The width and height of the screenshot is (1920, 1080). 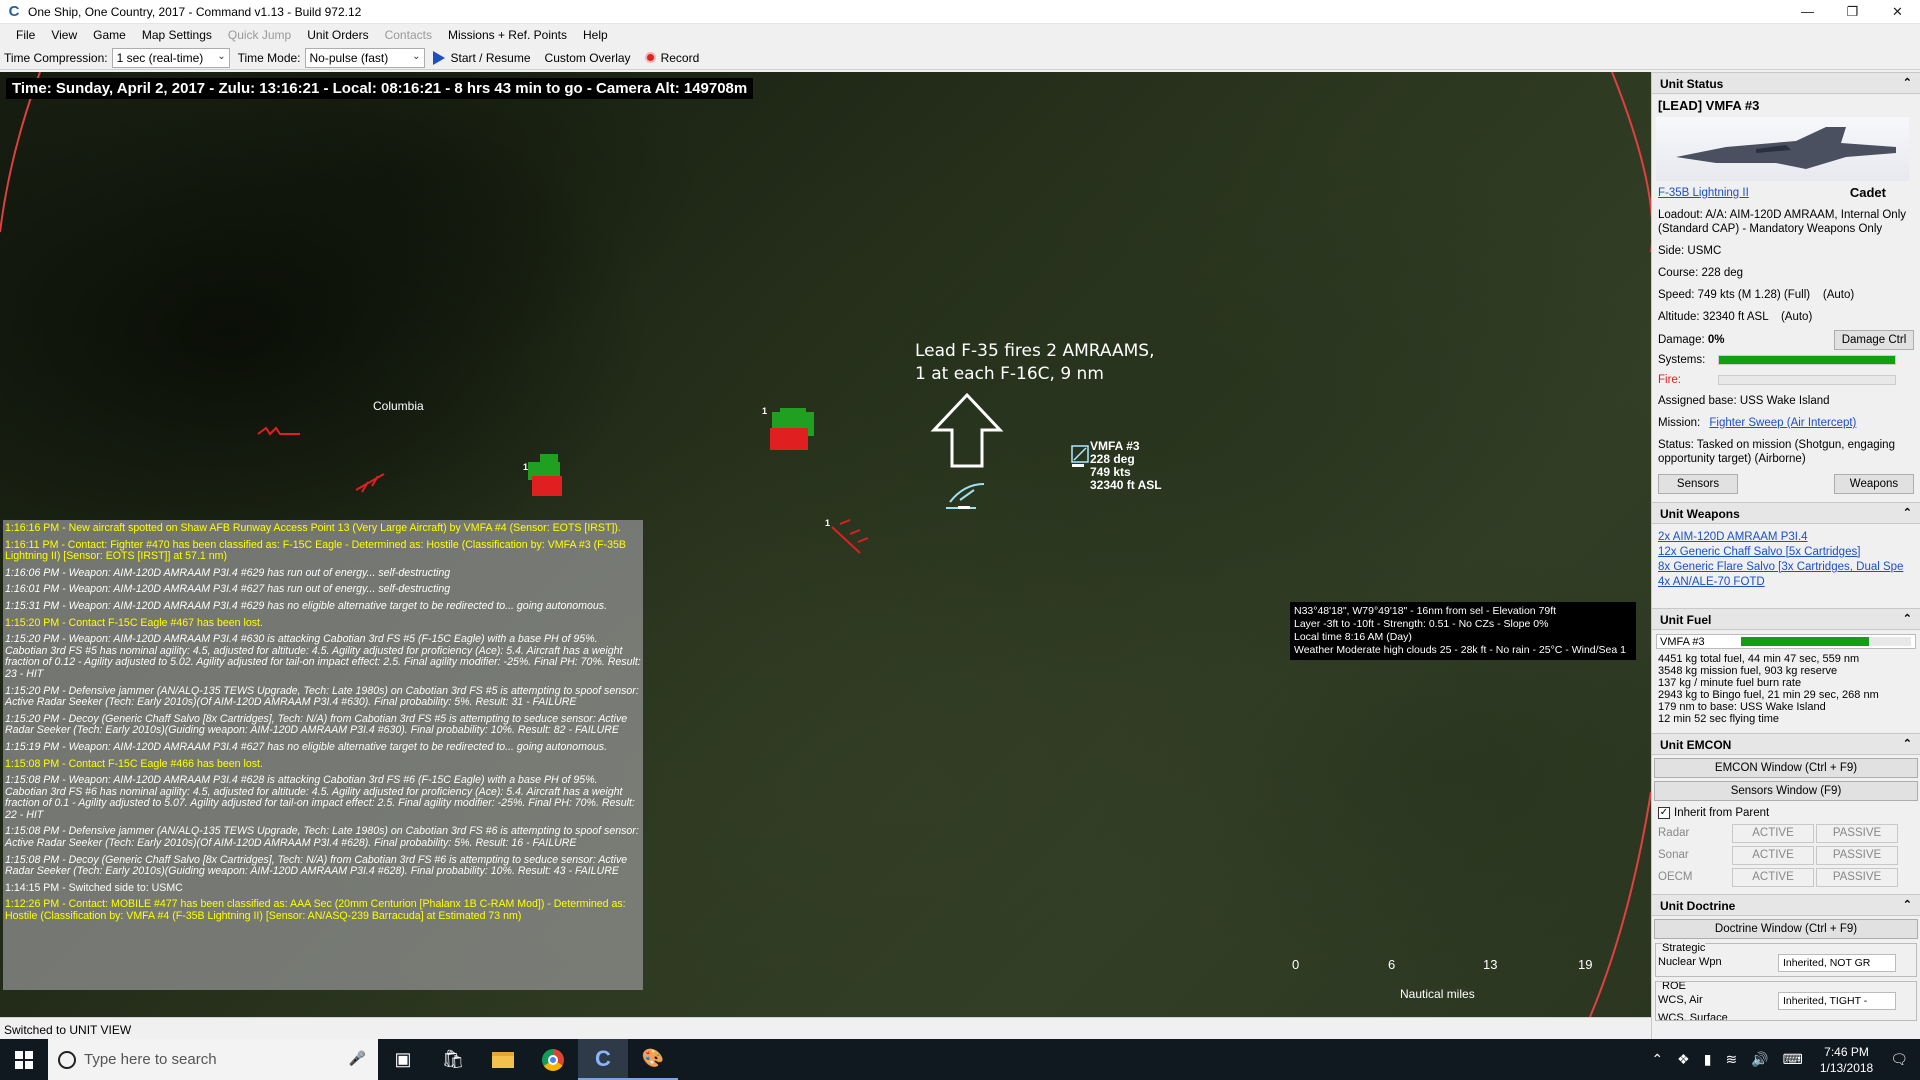 What do you see at coordinates (1703, 193) in the screenshot?
I see `aircraft-type-link: F-35B Lightning II` at bounding box center [1703, 193].